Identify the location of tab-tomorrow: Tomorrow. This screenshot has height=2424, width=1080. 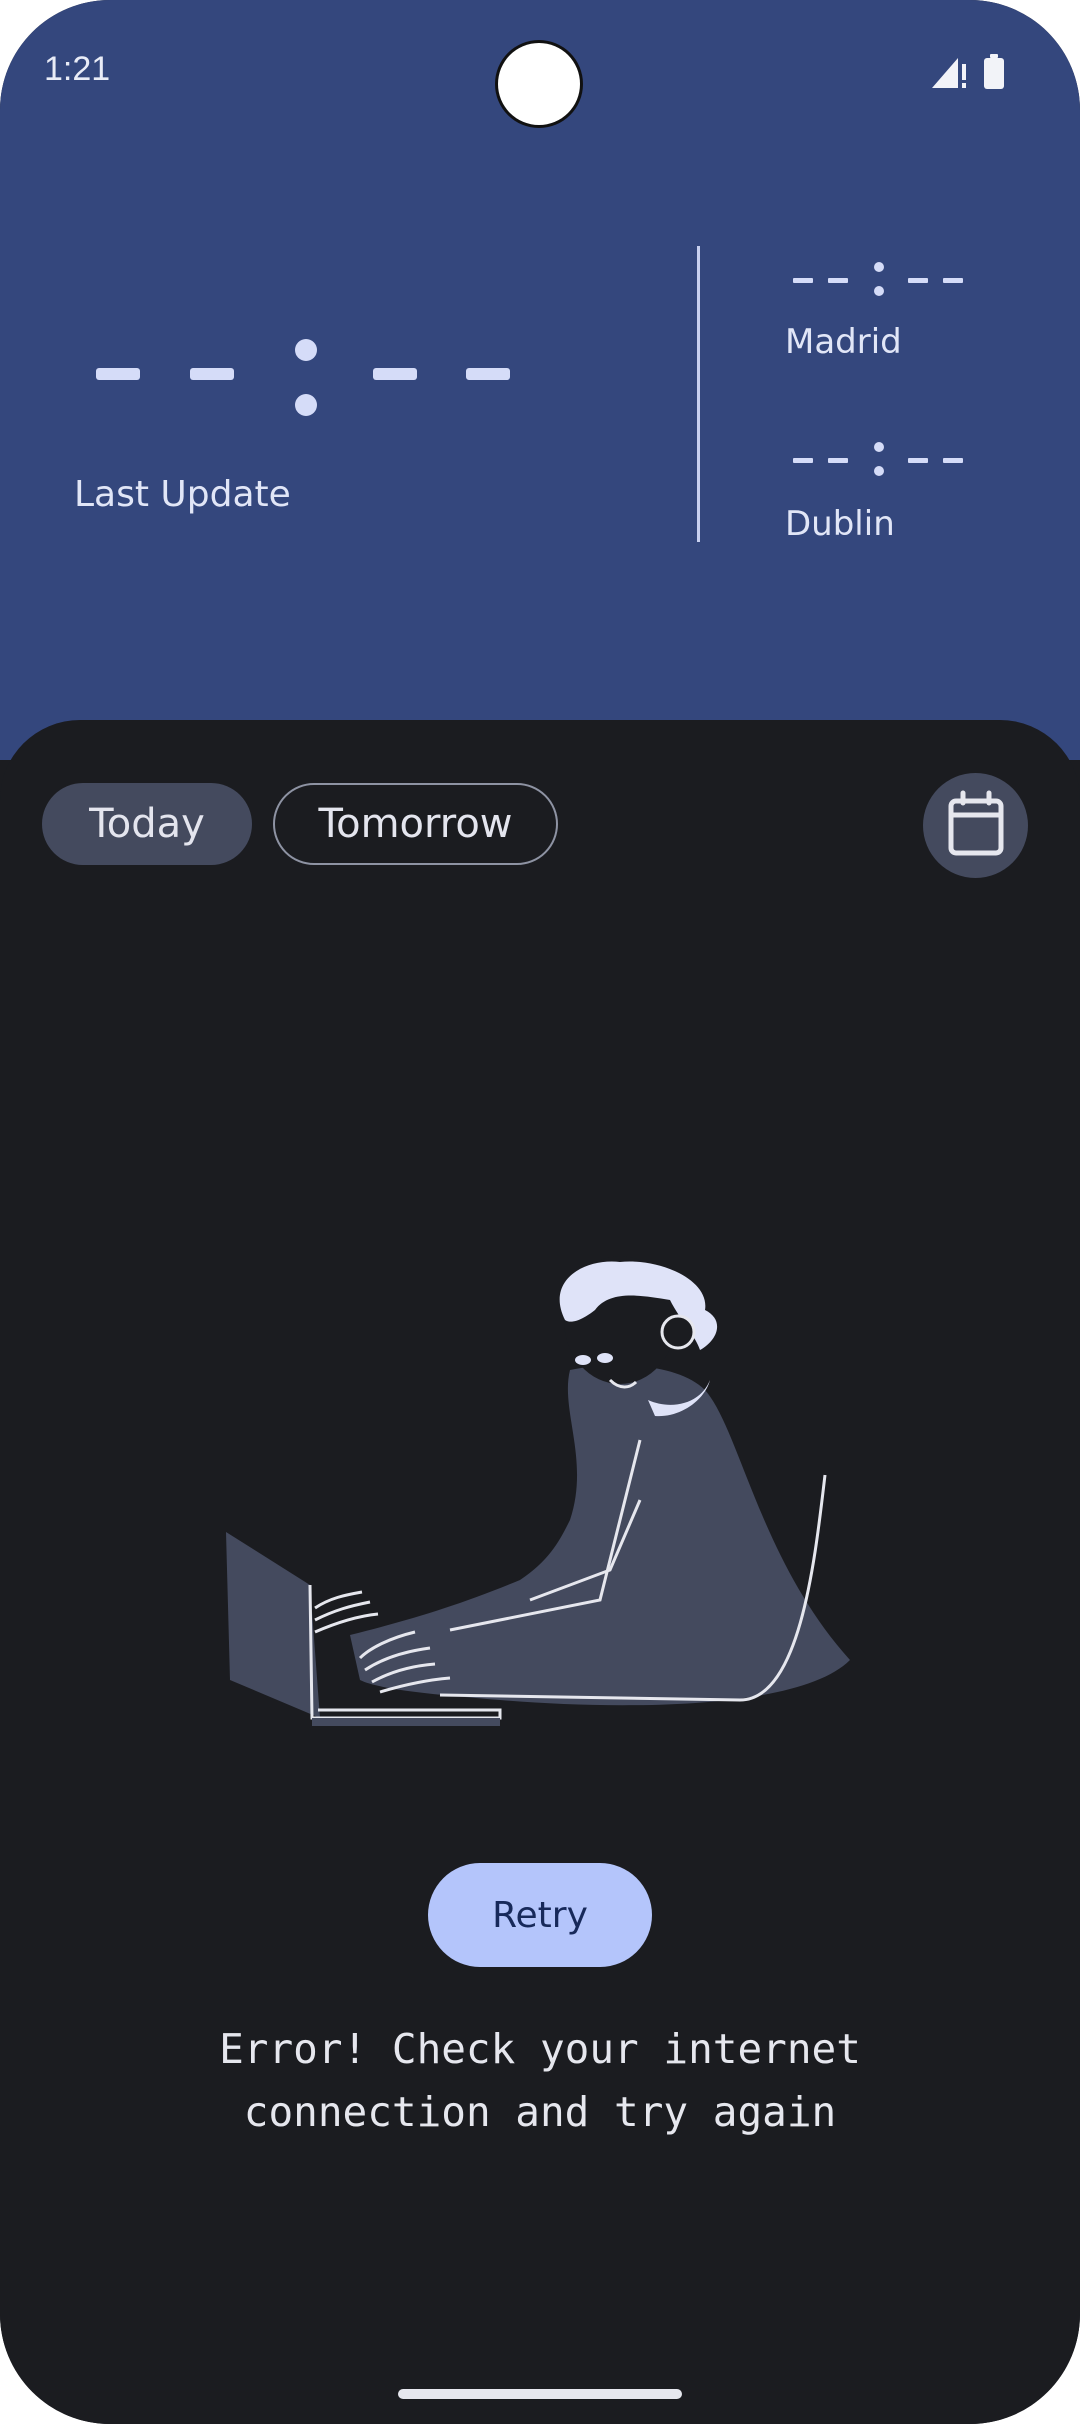
(415, 824).